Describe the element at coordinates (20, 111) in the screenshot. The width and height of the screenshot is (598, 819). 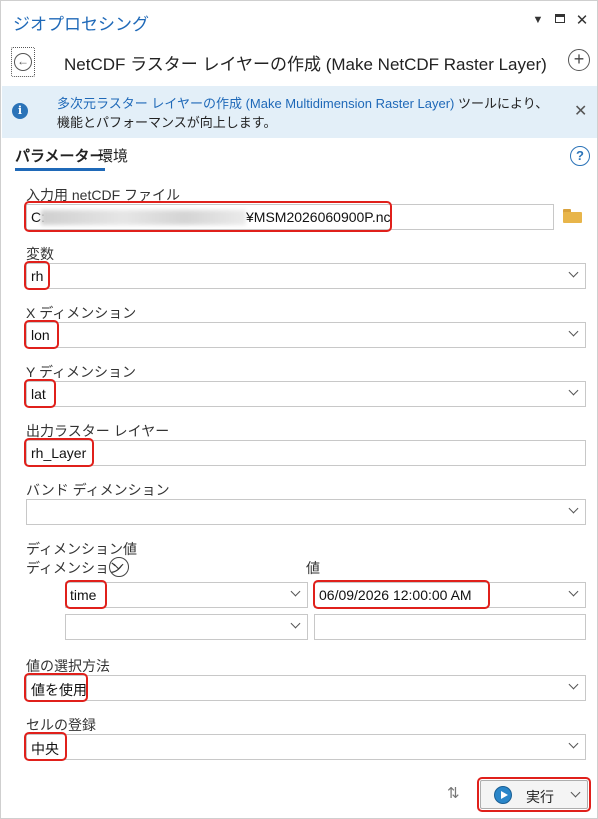
I see `info-icon: i` at that location.